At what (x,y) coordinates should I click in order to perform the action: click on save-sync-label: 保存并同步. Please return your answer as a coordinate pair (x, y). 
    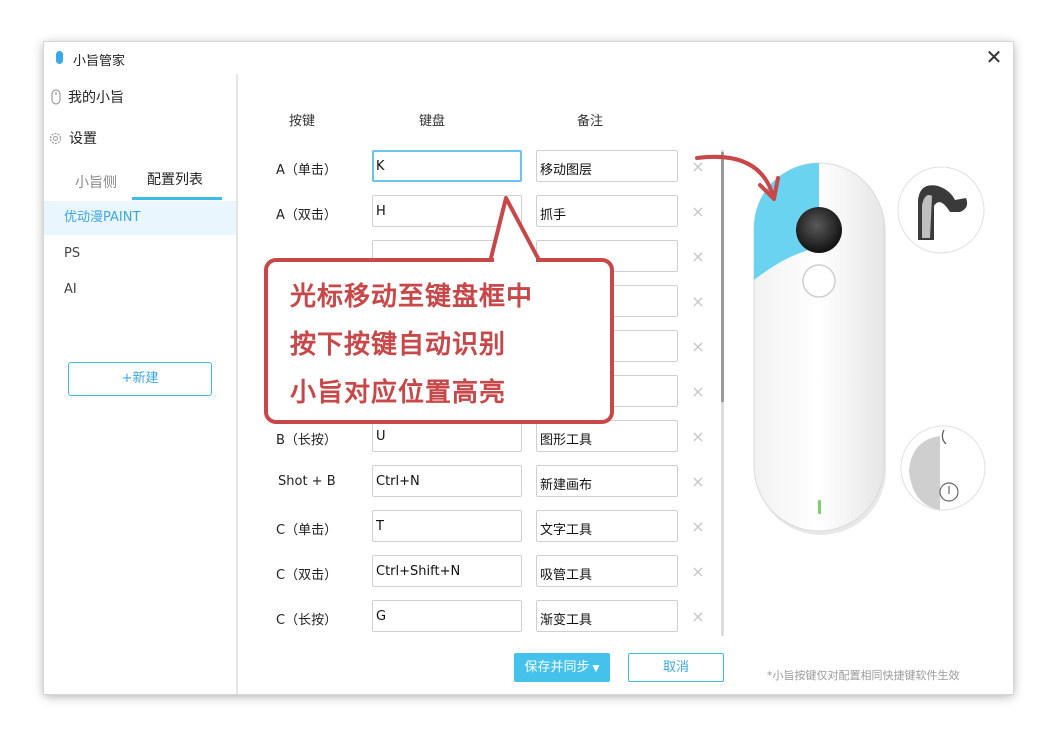
    Looking at the image, I should click on (557, 667).